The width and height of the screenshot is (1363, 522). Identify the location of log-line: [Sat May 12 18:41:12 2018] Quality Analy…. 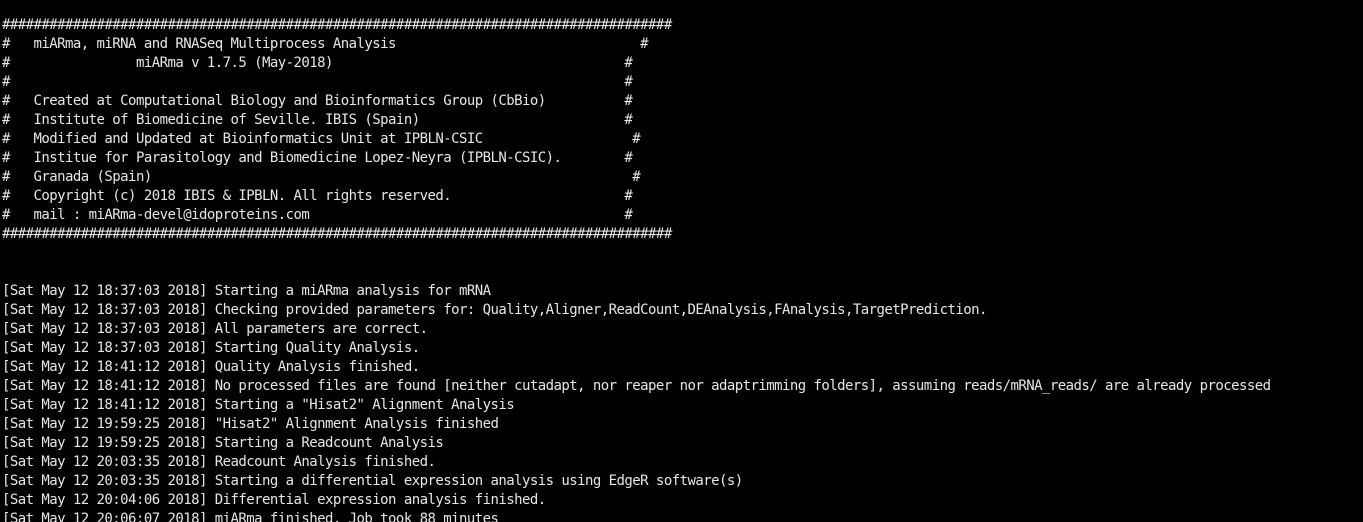
(211, 367).